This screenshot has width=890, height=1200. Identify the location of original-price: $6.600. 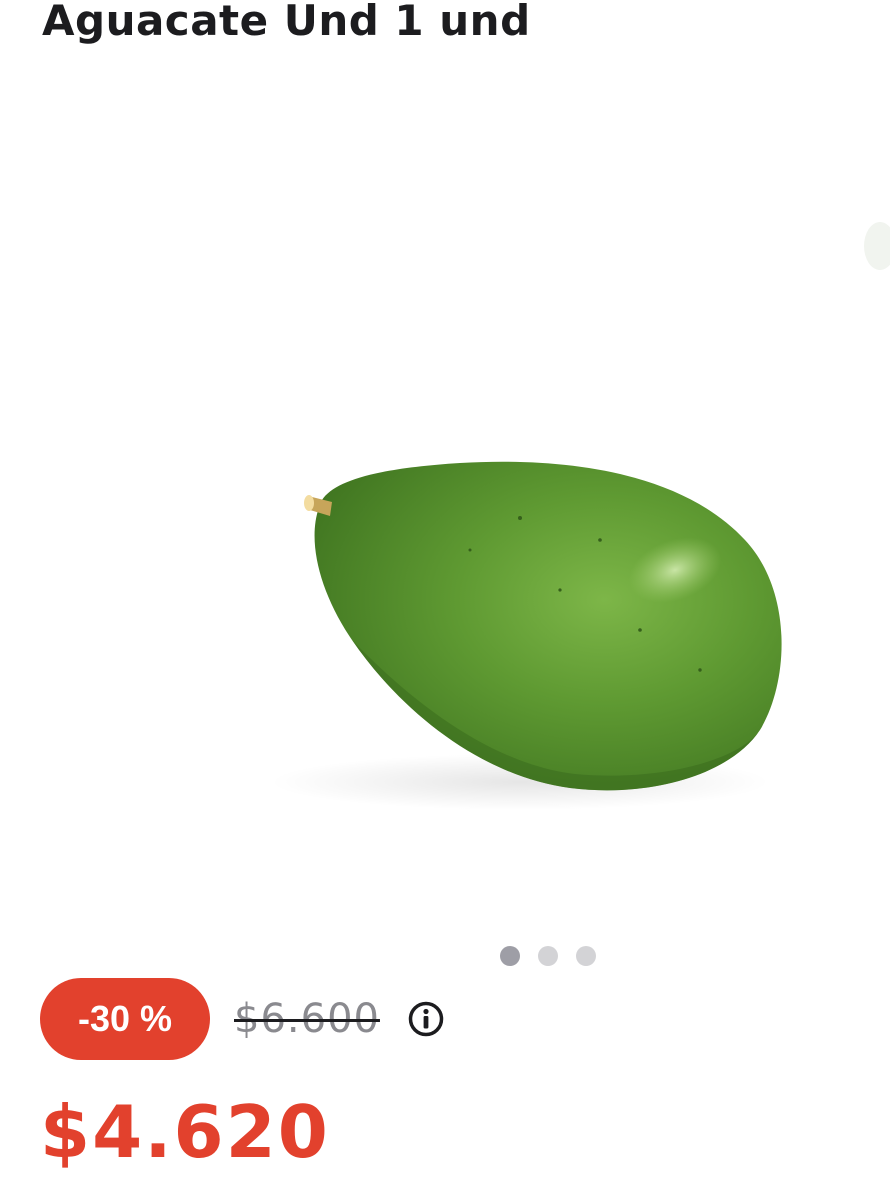
(307, 1019).